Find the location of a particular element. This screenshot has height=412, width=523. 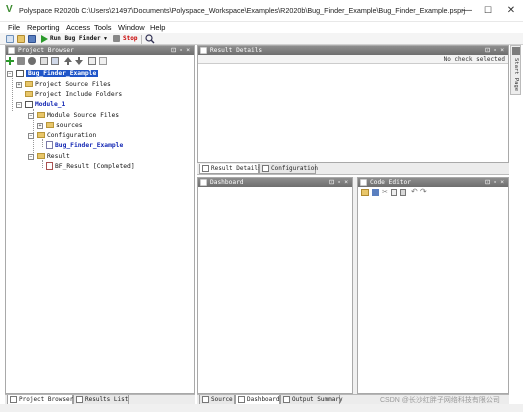

paste-icon is located at coordinates (55, 61).